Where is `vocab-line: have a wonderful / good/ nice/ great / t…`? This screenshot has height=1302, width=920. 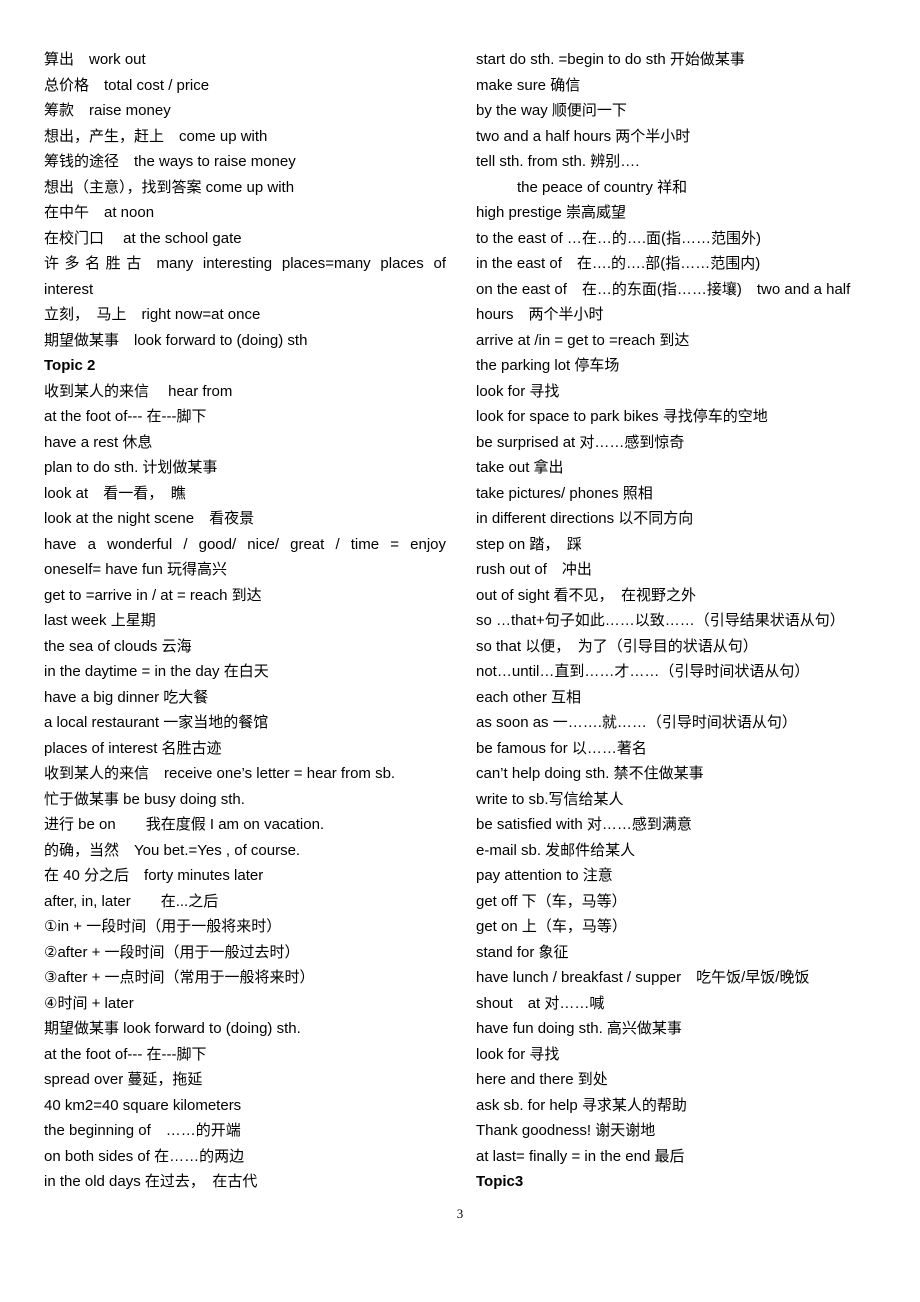 vocab-line: have a wonderful / good/ nice/ great / t… is located at coordinates (245, 544).